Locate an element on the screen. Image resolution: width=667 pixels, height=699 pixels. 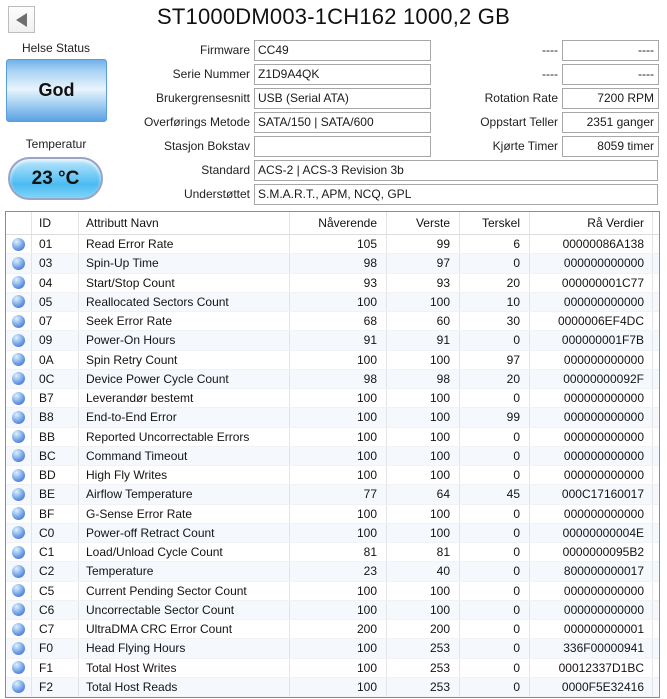
stat-value-field: 7200 RPM is located at coordinates (610, 98).